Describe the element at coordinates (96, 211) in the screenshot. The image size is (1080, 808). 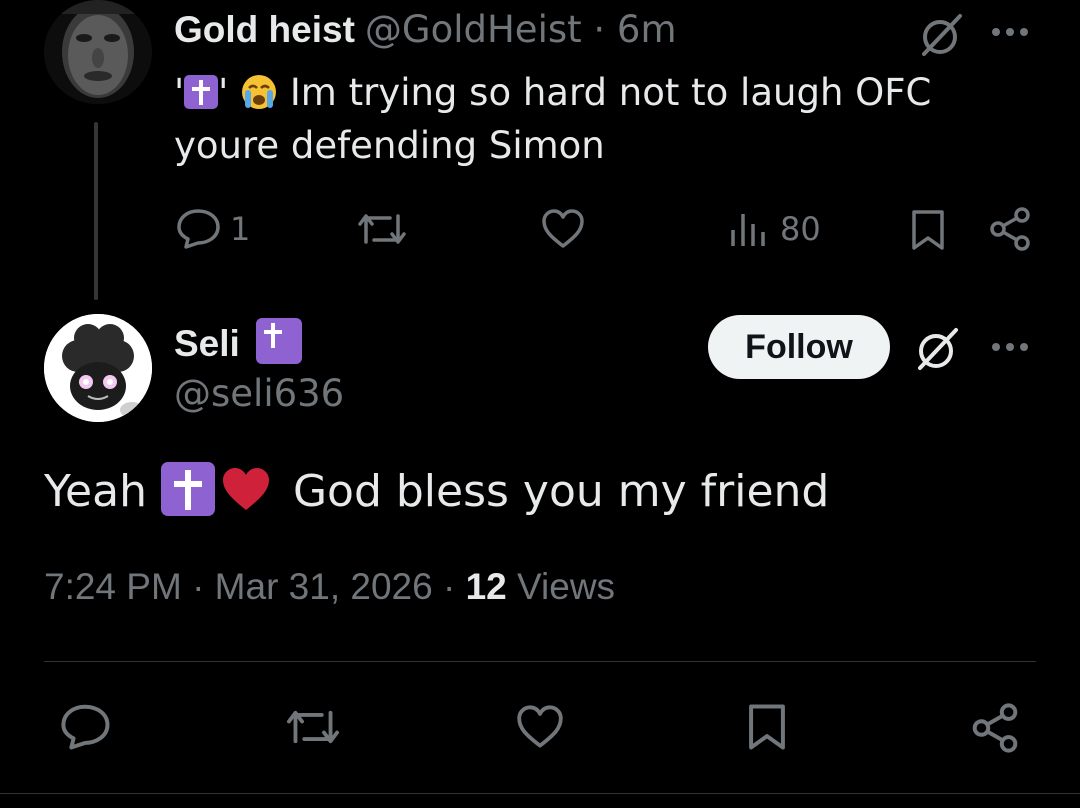
I see `thread-connector` at that location.